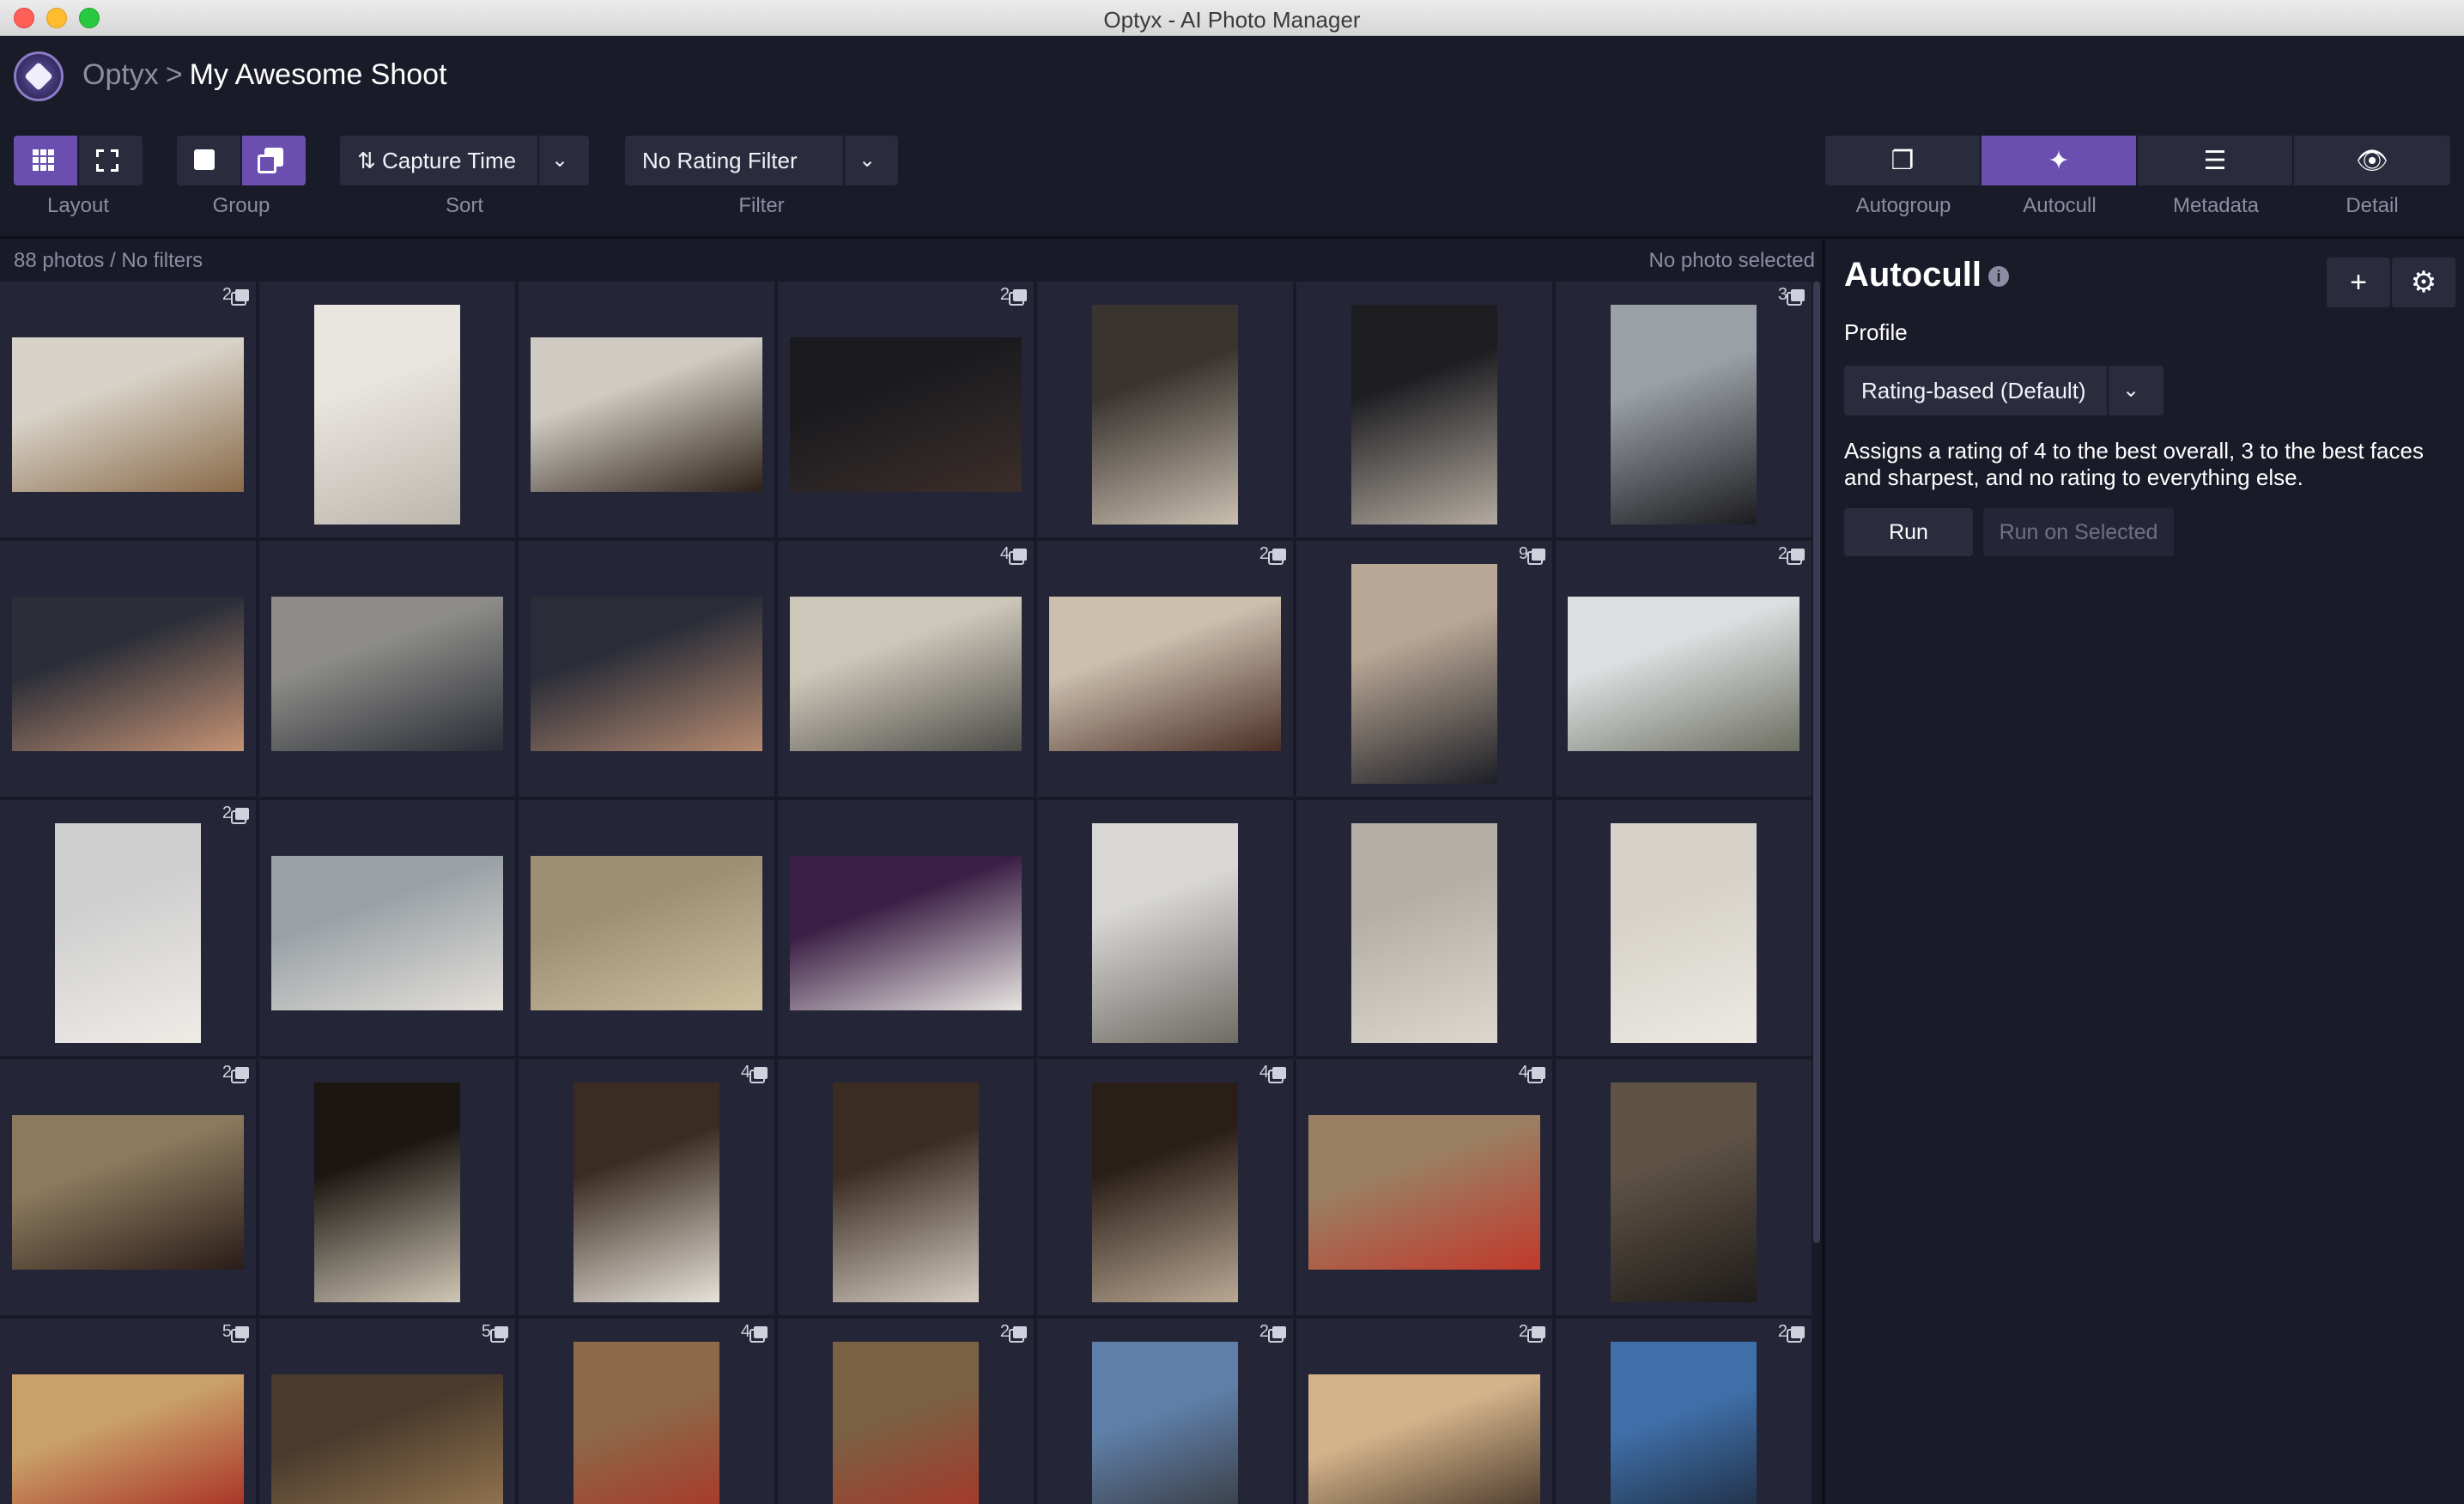  What do you see at coordinates (2358, 282) in the screenshot?
I see `add-profile-button: +` at bounding box center [2358, 282].